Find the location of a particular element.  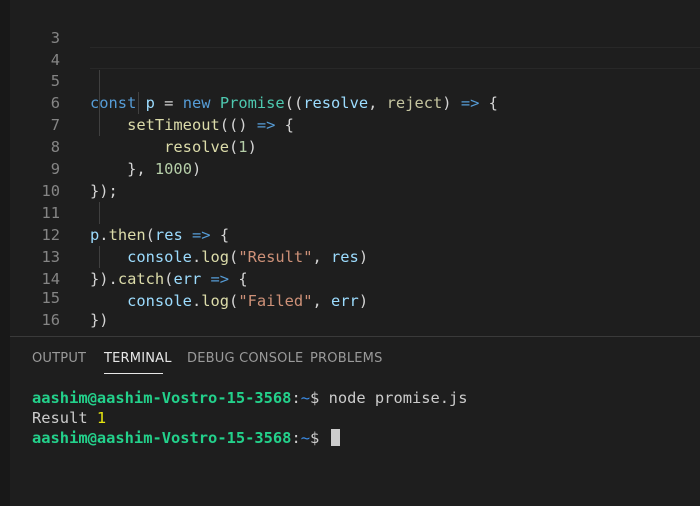

code-line: 7 resolve(1) is located at coordinates (355, 124).